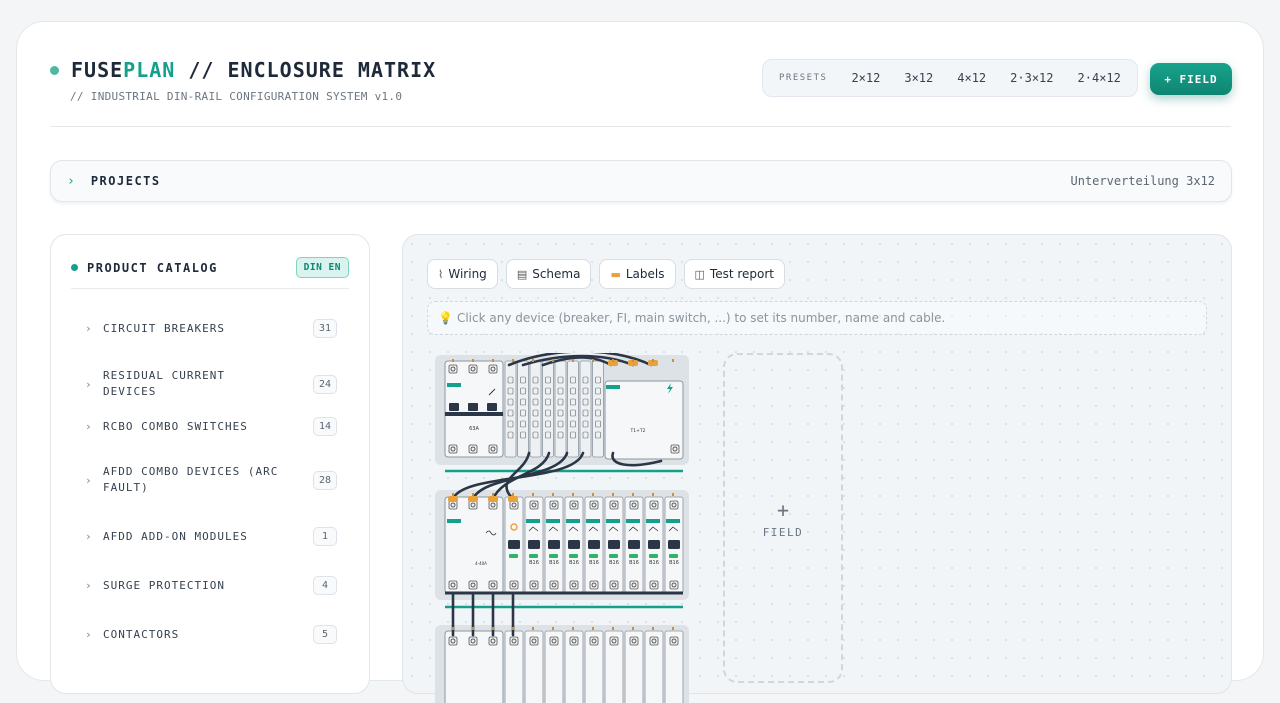 This screenshot has width=1280, height=703. I want to click on new-field-slot: + FIELD, so click(783, 518).